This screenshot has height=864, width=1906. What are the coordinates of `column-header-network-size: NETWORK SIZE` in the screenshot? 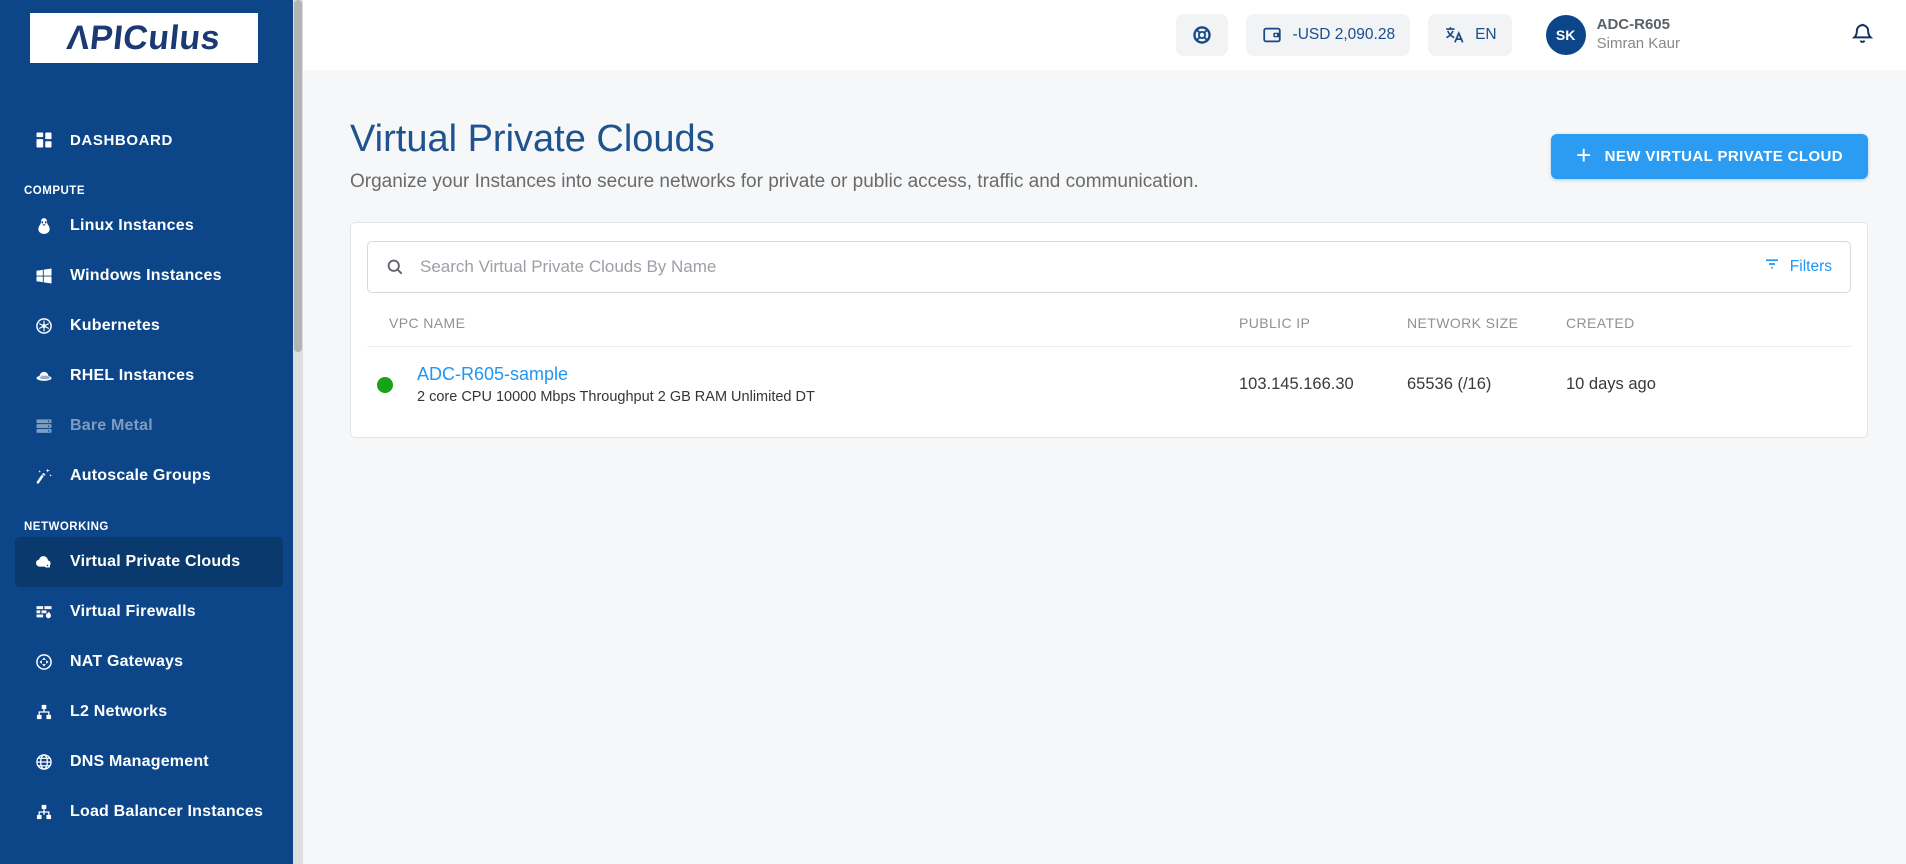 It's located at (1463, 323).